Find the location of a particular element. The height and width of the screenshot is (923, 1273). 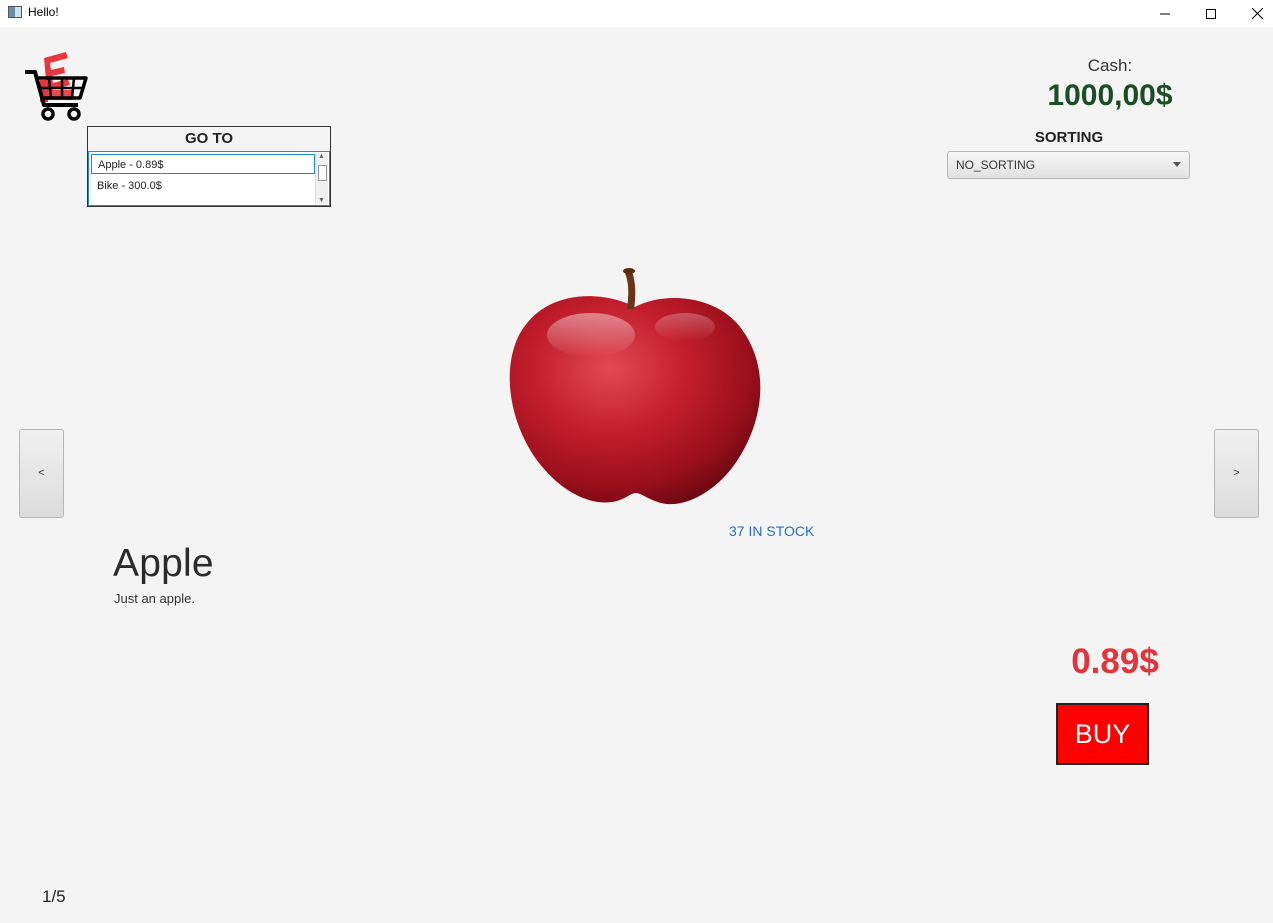

goto-scrollbar: ▲ ▼ is located at coordinates (321, 178).